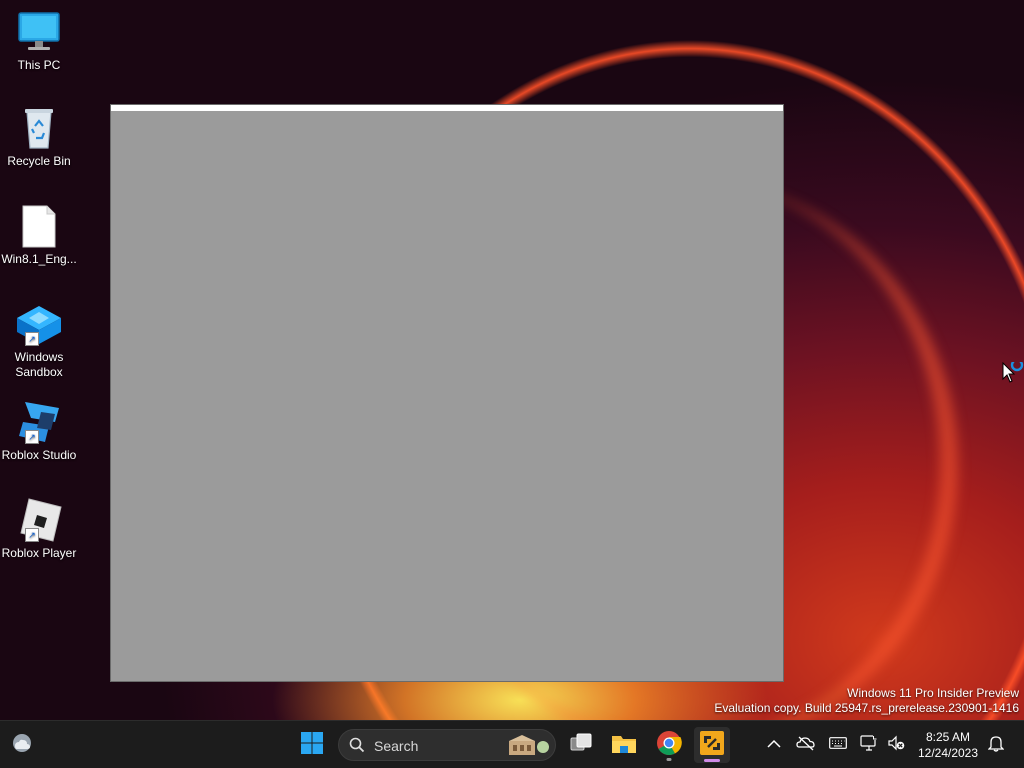 The width and height of the screenshot is (1024, 768). I want to click on desktop-icon-recycle-bin: Recycle Bin, so click(39, 137).